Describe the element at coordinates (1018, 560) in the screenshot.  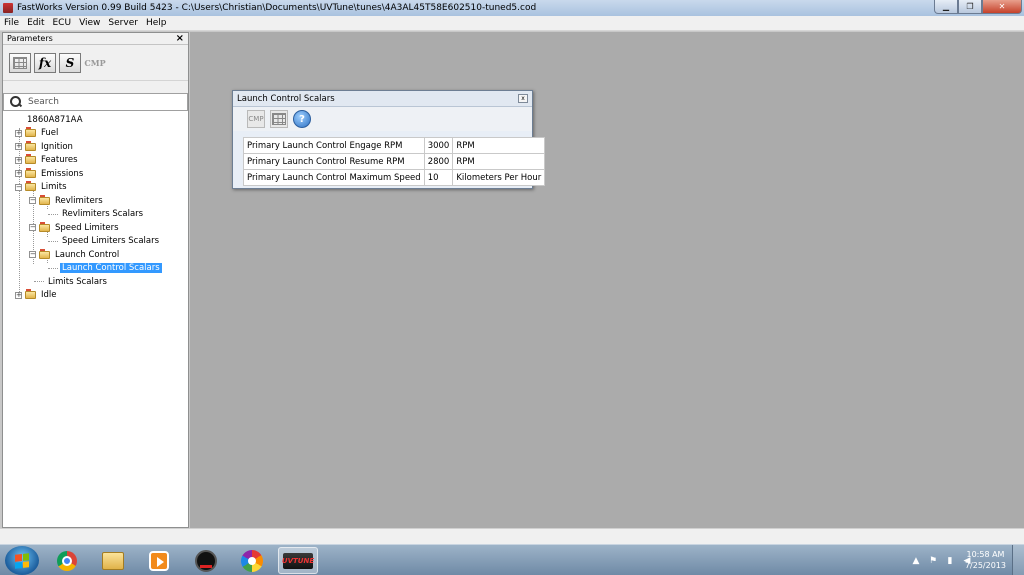
I see `show-desktop-button` at that location.